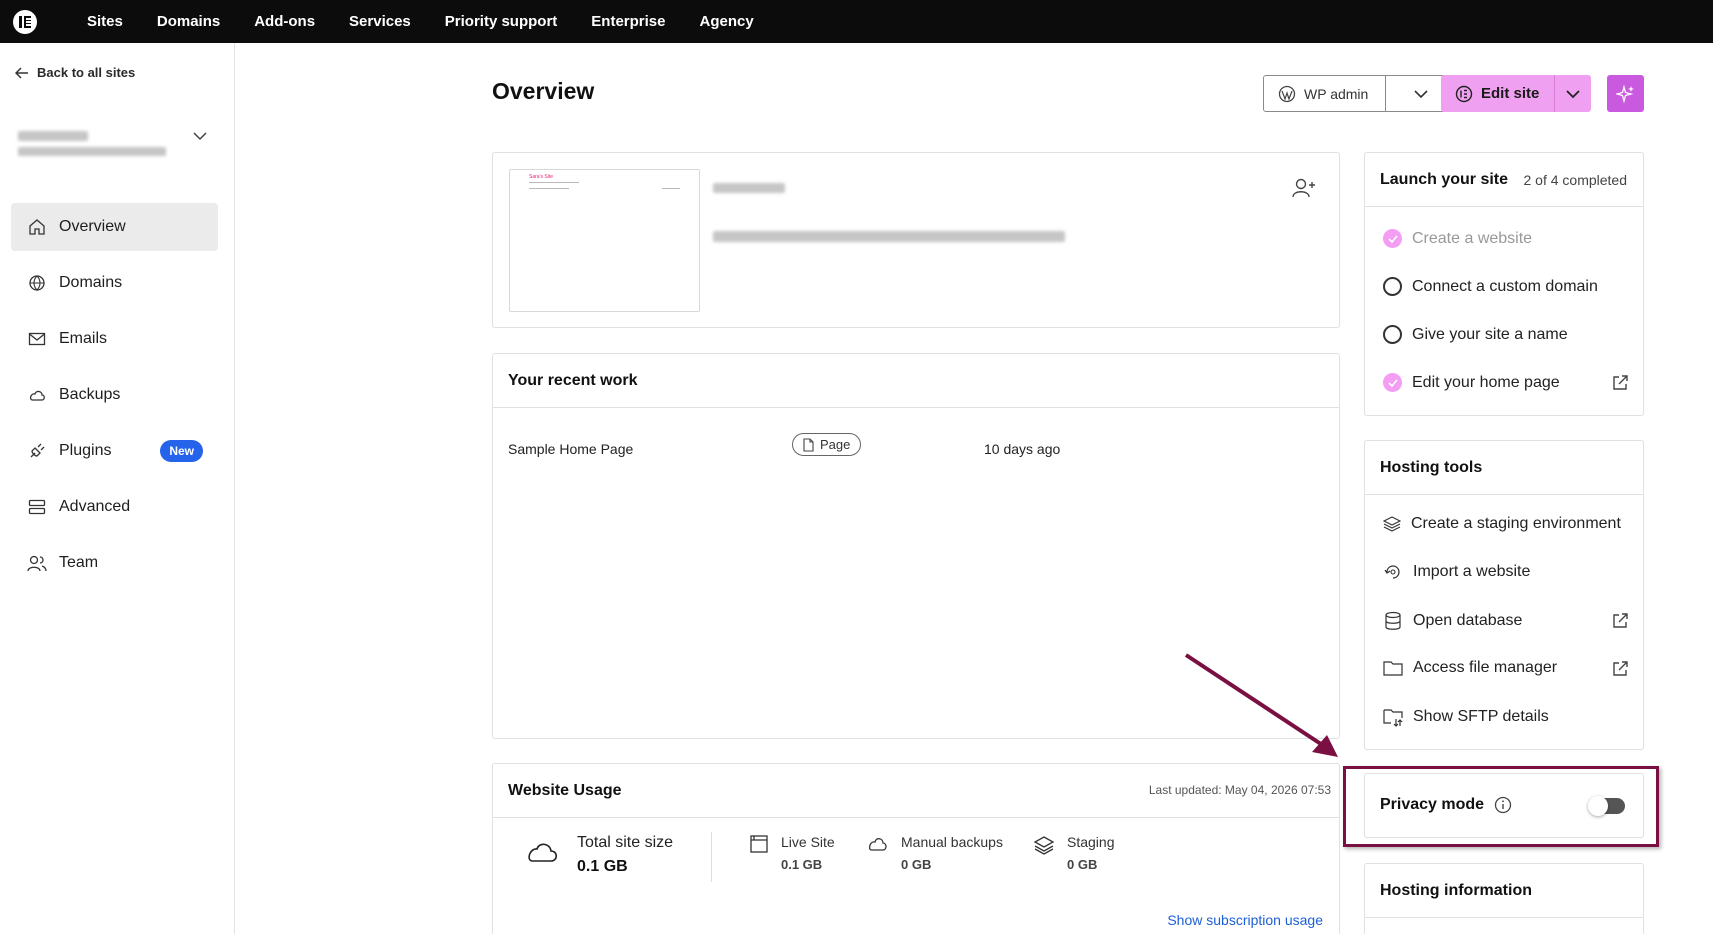 The width and height of the screenshot is (1713, 934). Describe the element at coordinates (1304, 188) in the screenshot. I see `add-user-icon` at that location.